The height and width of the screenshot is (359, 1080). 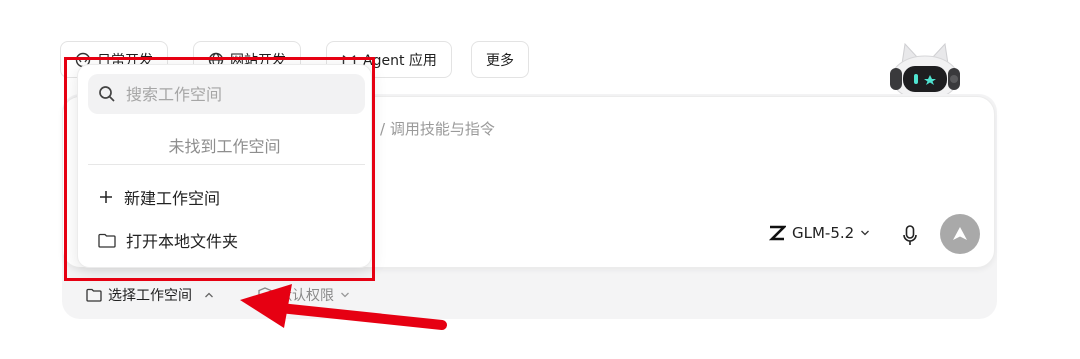 I want to click on model-selector: GLM-5.2, so click(x=819, y=233).